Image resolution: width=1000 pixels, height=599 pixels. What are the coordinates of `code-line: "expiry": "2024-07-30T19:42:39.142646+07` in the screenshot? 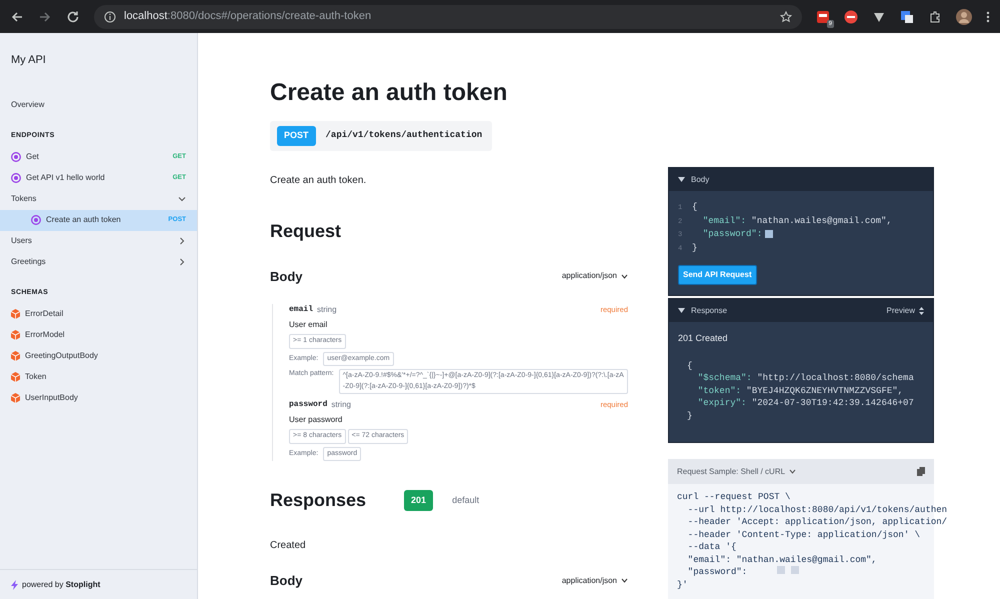 It's located at (805, 403).